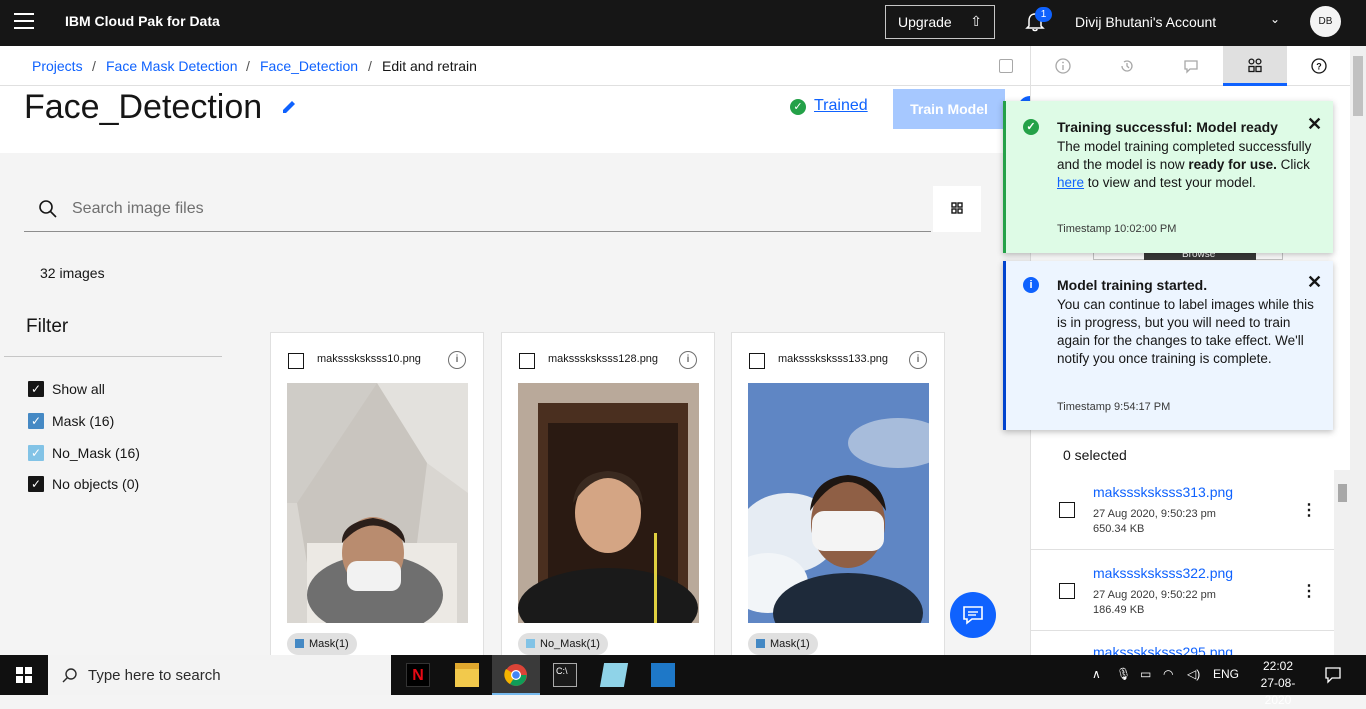  Describe the element at coordinates (1200, 256) in the screenshot. I see `browse-button: Browse` at that location.